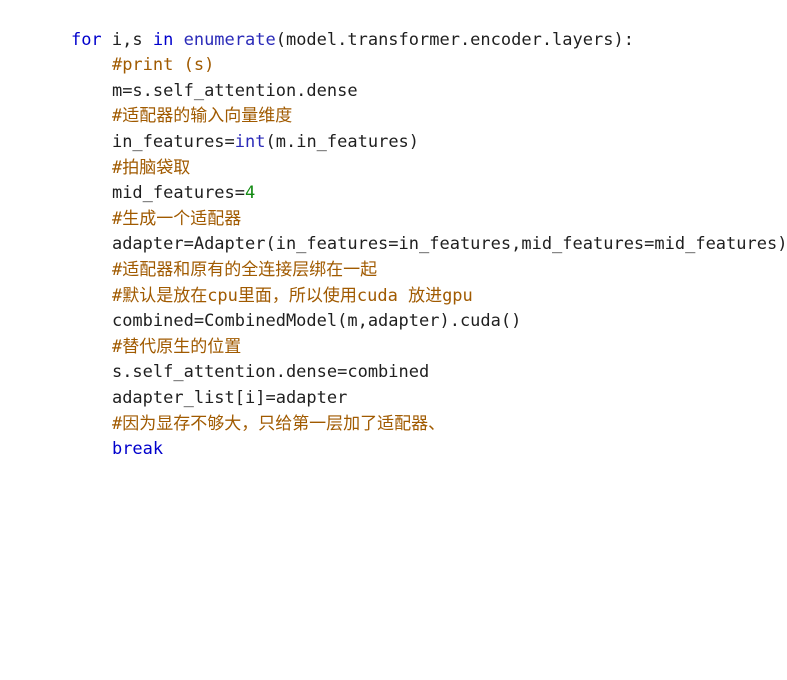  I want to click on builtin-int: int, so click(250, 141).